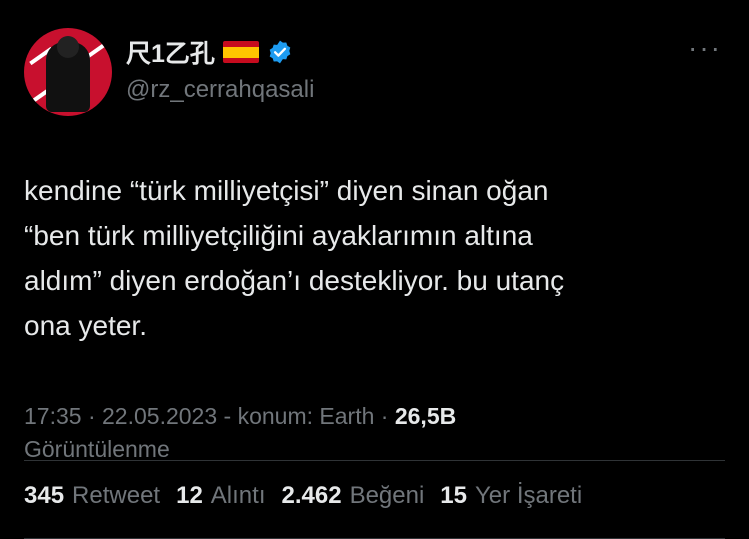 This screenshot has width=749, height=539. I want to click on stat-retweets: 345 Retweet, so click(92, 496).